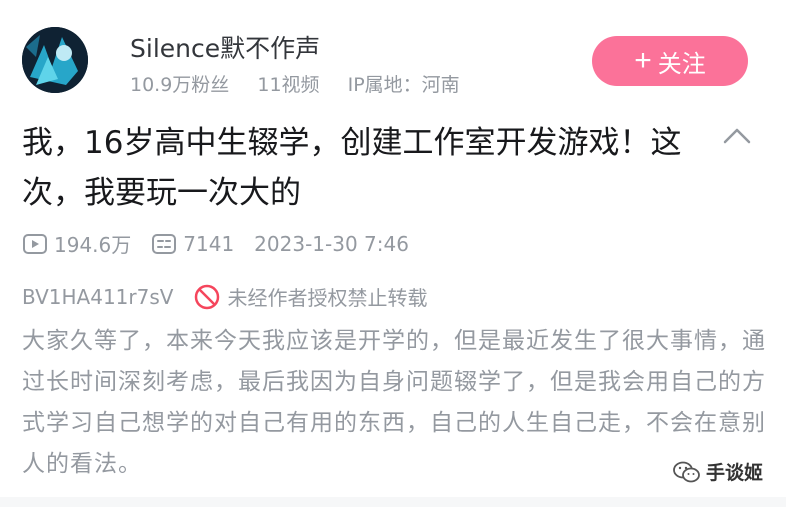 This screenshot has height=507, width=786. I want to click on ip-location: IP属地：河南, so click(403, 85).